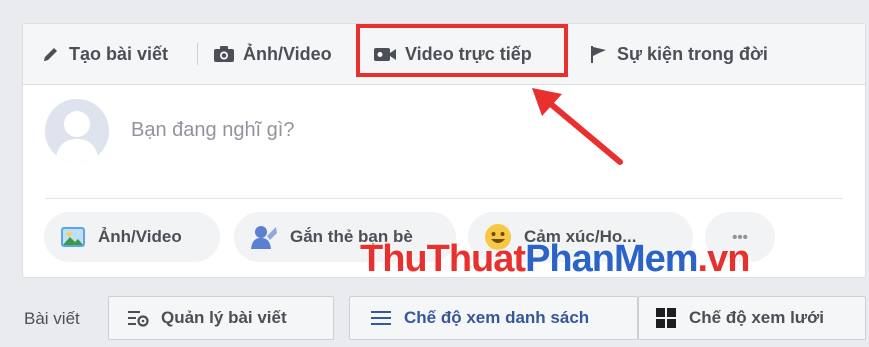 This screenshot has height=347, width=869. I want to click on grid-icon, so click(666, 318).